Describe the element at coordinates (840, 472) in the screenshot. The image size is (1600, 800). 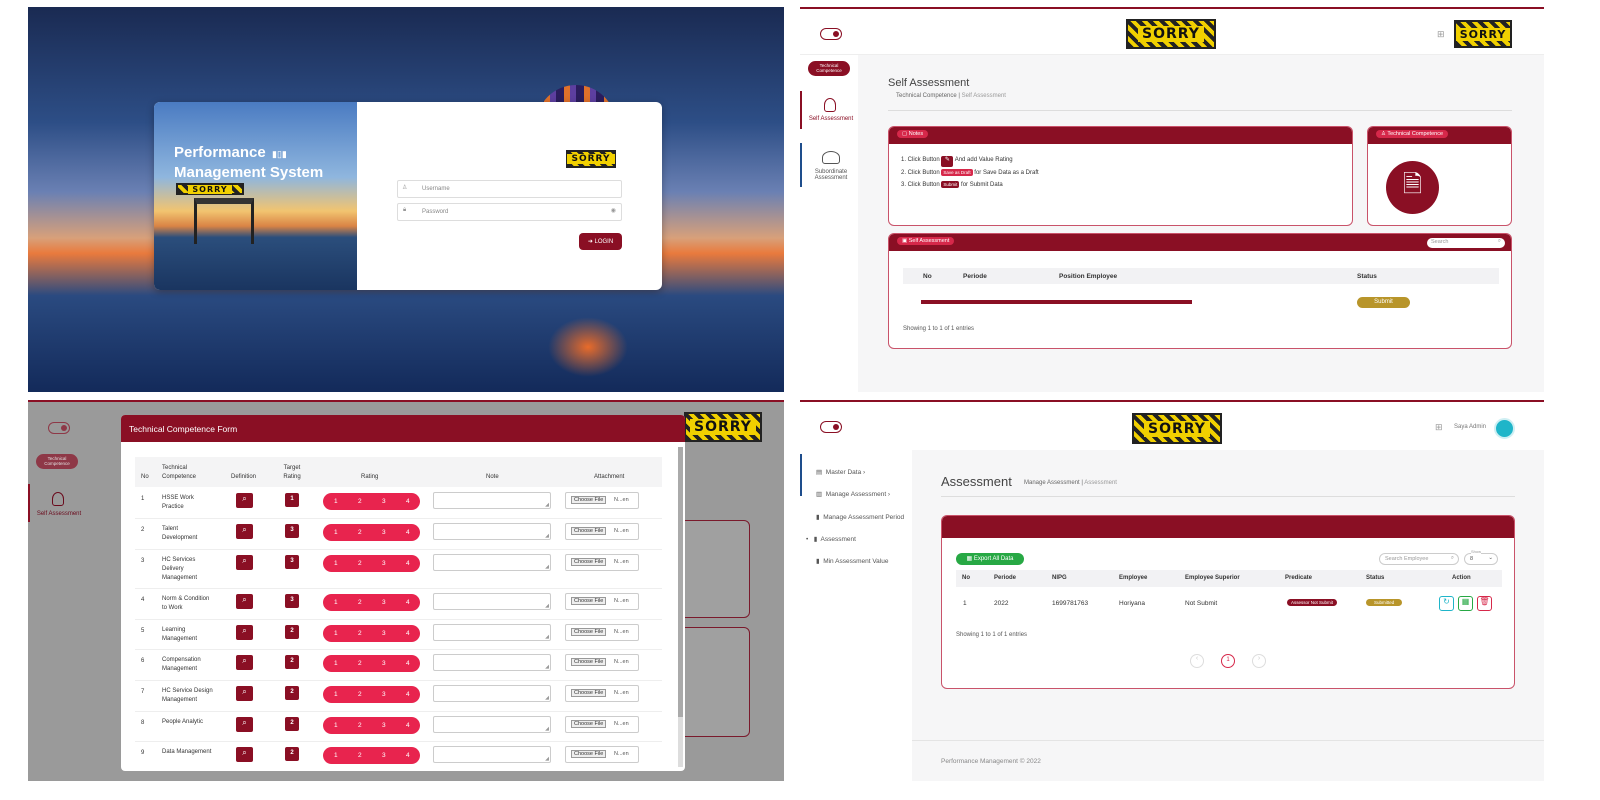
I see `sidebar-item-master-data: ▤ Master Data ›` at that location.